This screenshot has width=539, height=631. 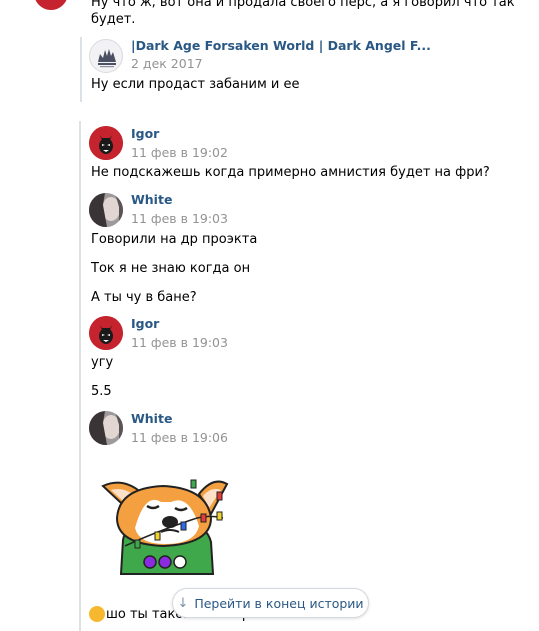 What do you see at coordinates (97, 614) in the screenshot?
I see `scream-emoji-icon` at bounding box center [97, 614].